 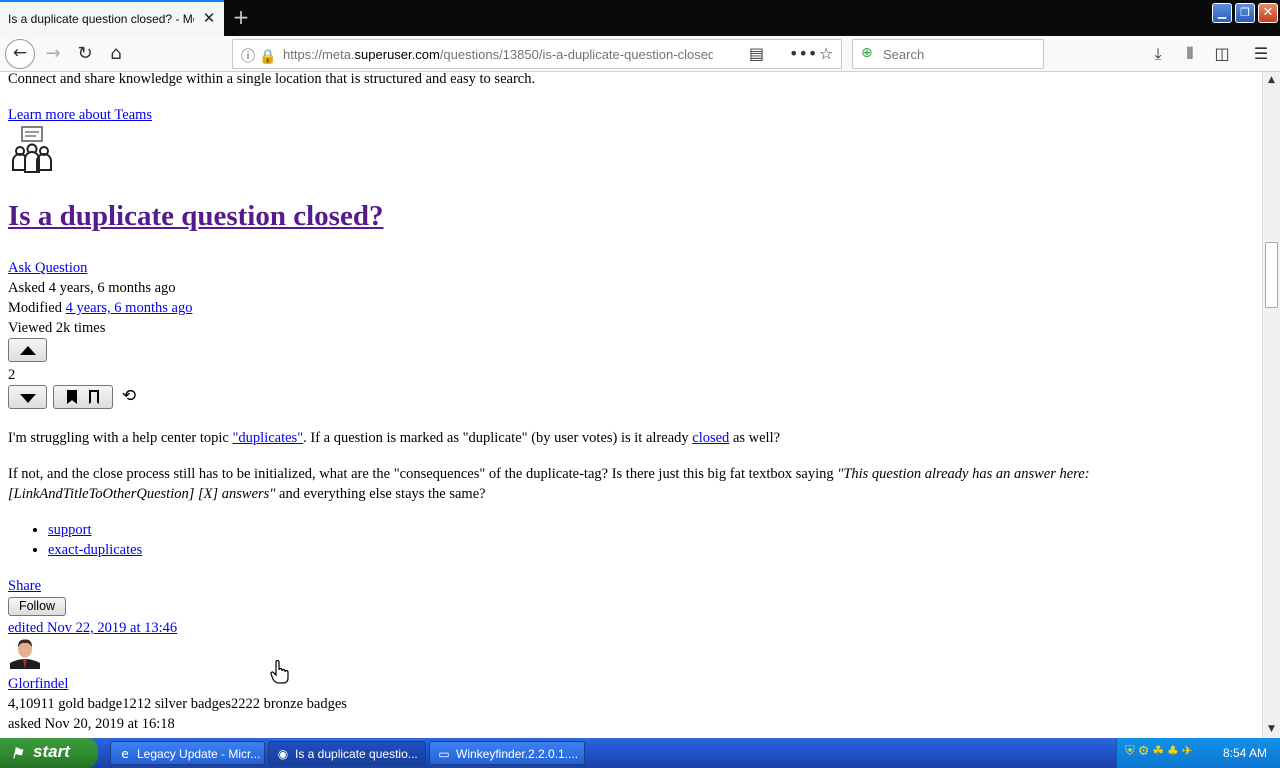 I want to click on asked-timestamp: asked Nov 20, 2019 at 16:18, so click(x=91, y=724).